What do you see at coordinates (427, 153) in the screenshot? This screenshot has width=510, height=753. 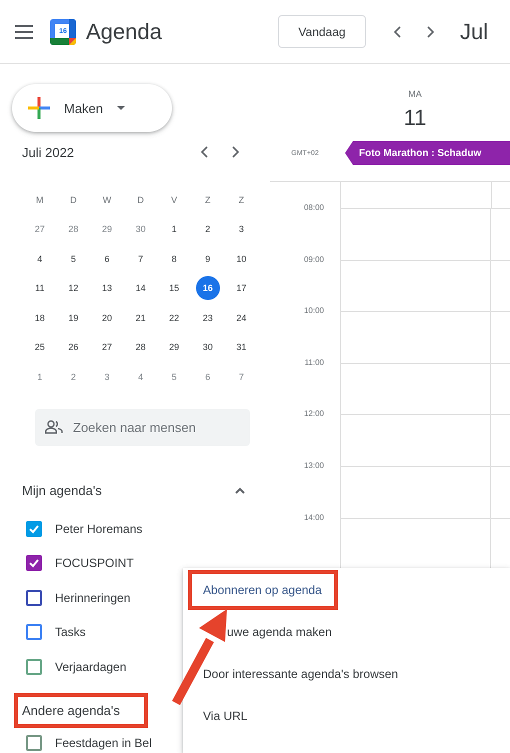 I see `event-chip: Foto Marathon : Schaduw` at bounding box center [427, 153].